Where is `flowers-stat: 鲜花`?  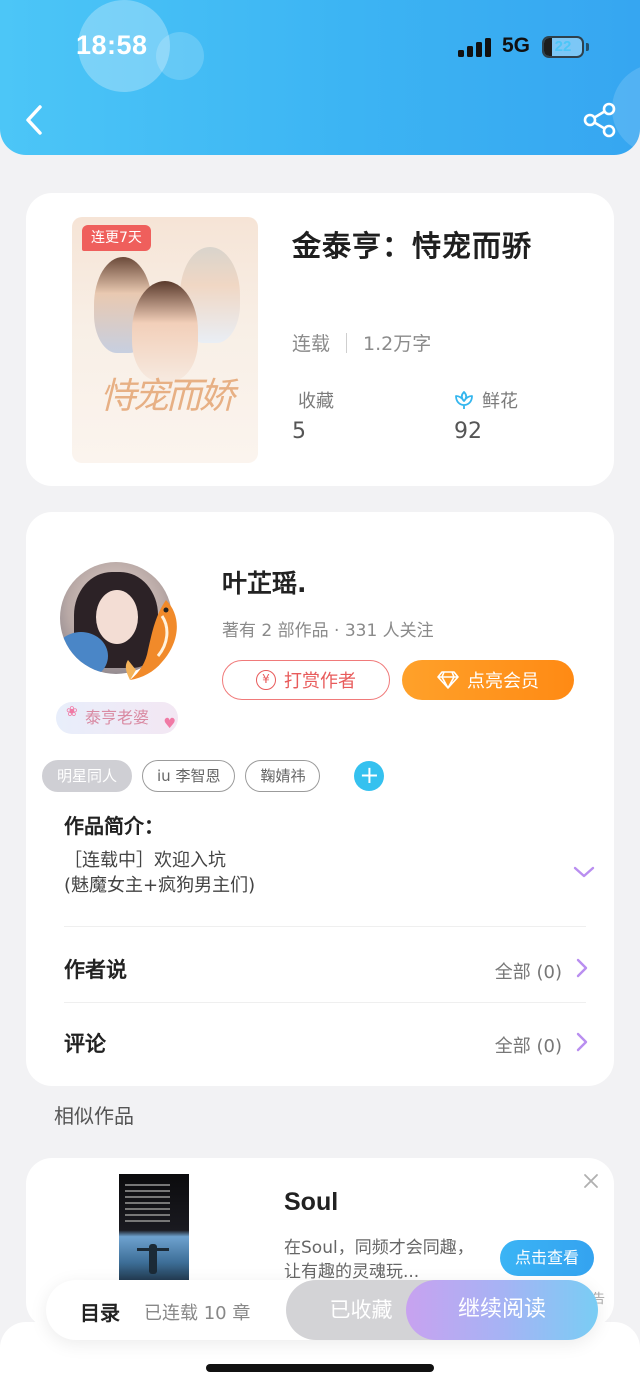 flowers-stat: 鲜花 is located at coordinates (485, 400).